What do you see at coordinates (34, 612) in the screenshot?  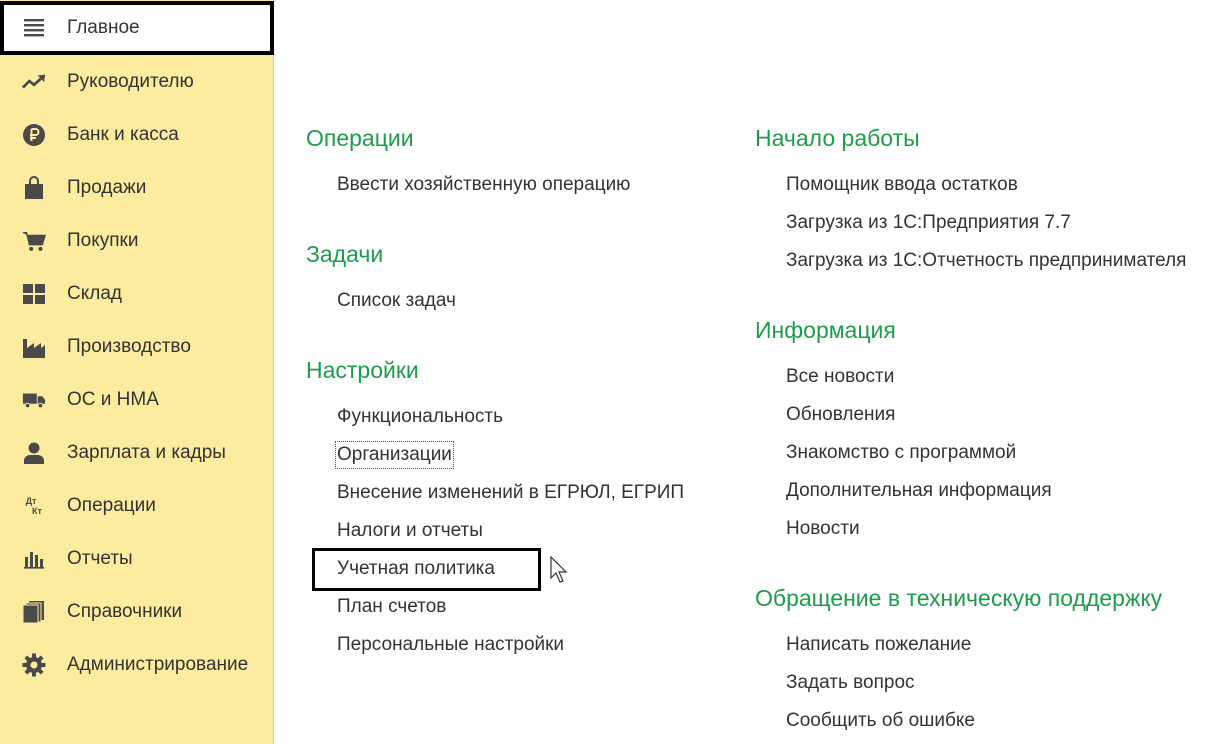 I see `books-icon` at bounding box center [34, 612].